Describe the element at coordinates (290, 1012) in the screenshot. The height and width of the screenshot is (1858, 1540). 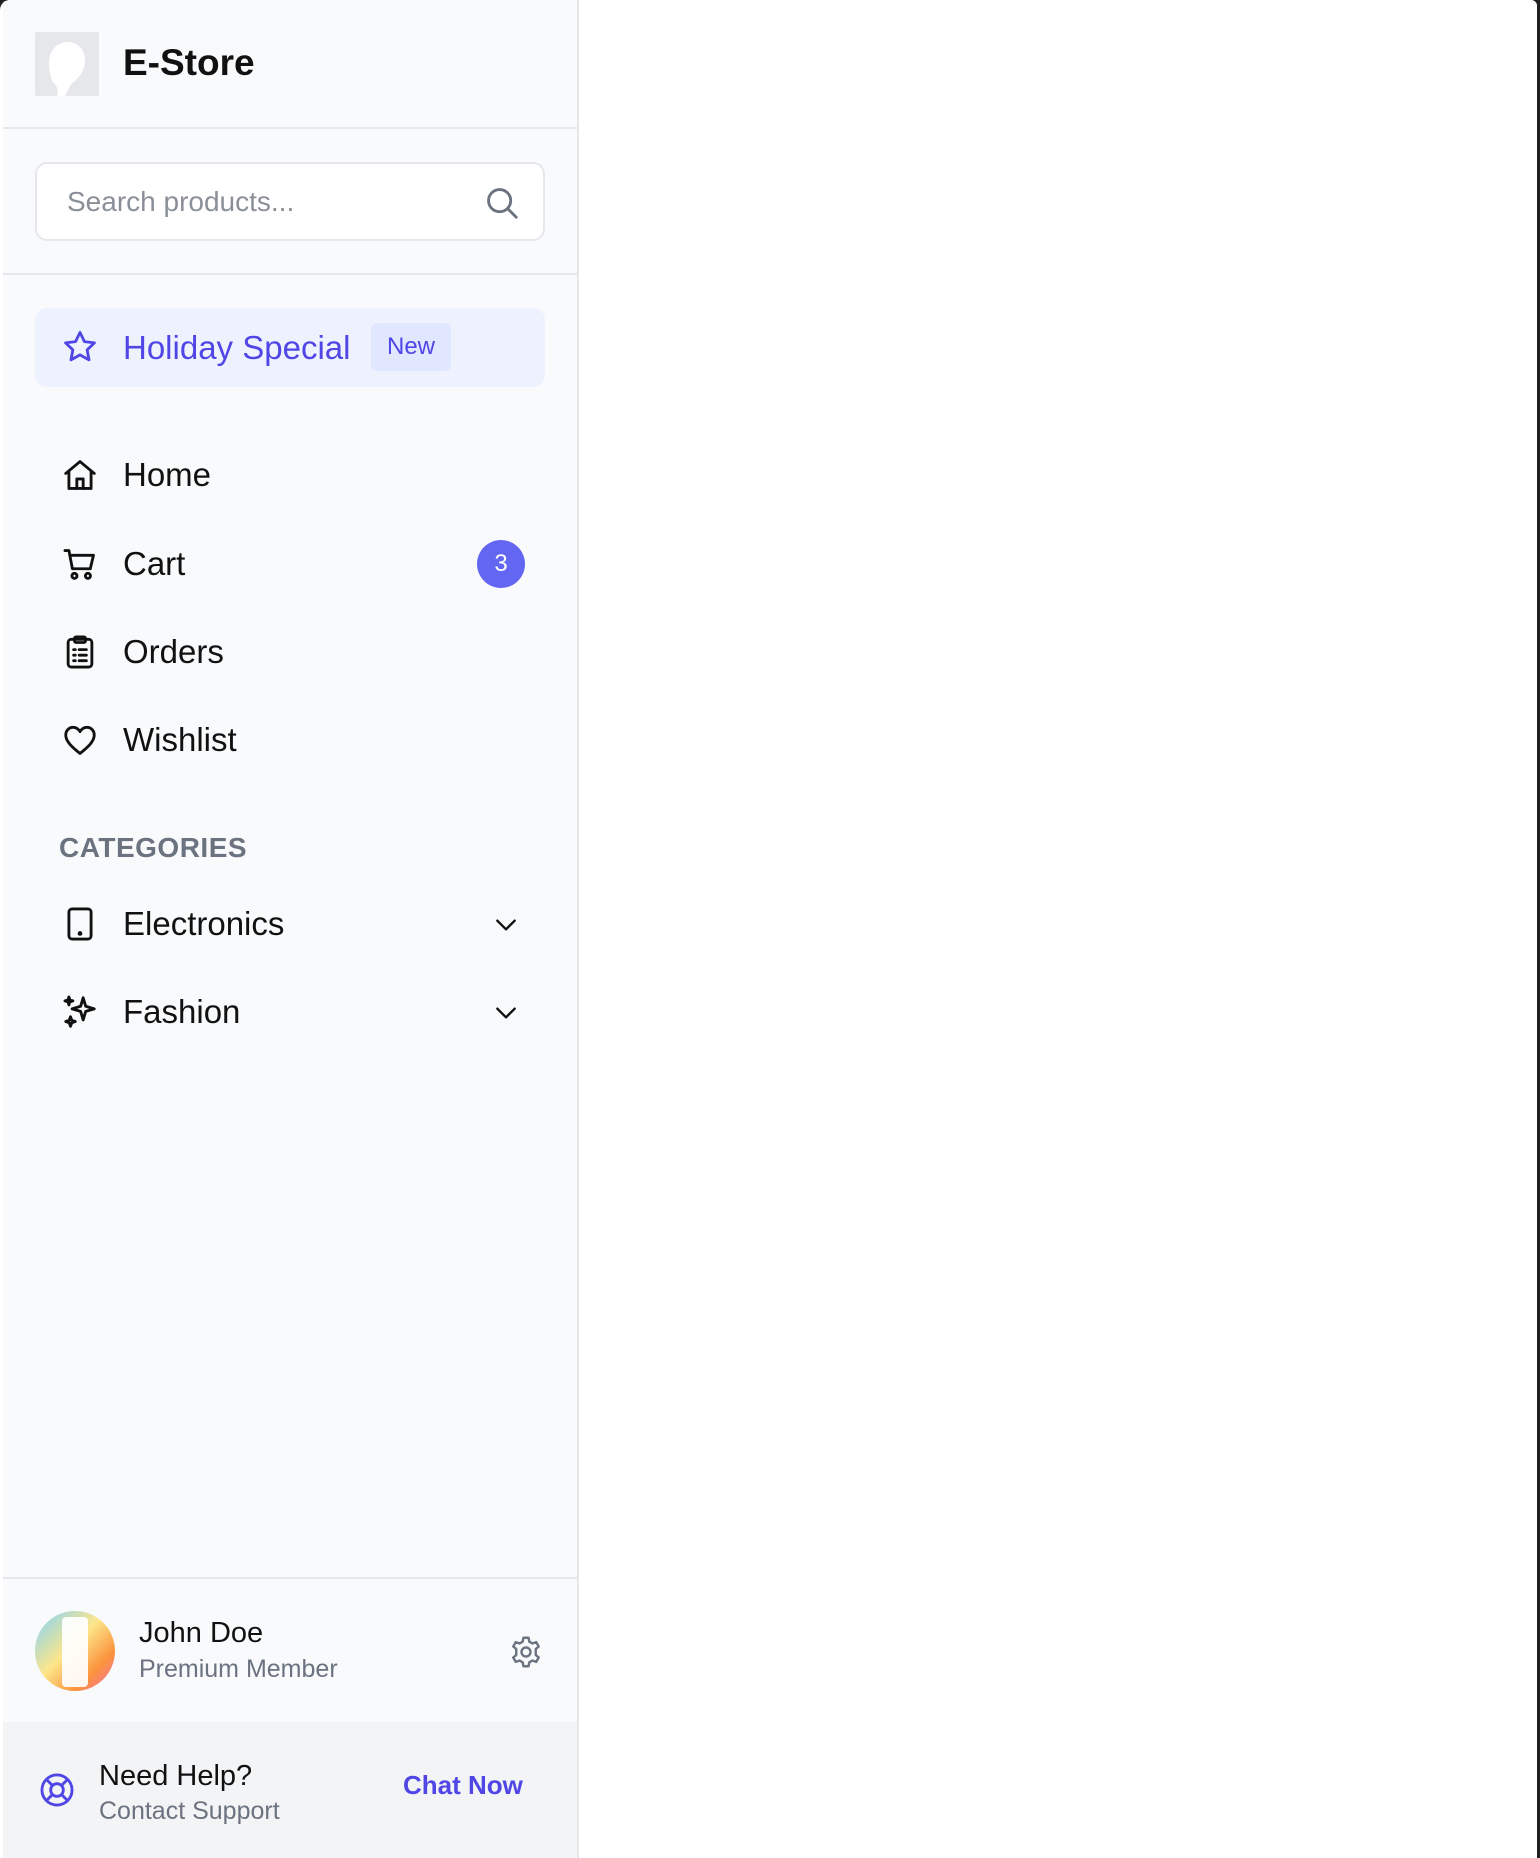
I see `category-item-fashion: Fashion` at that location.